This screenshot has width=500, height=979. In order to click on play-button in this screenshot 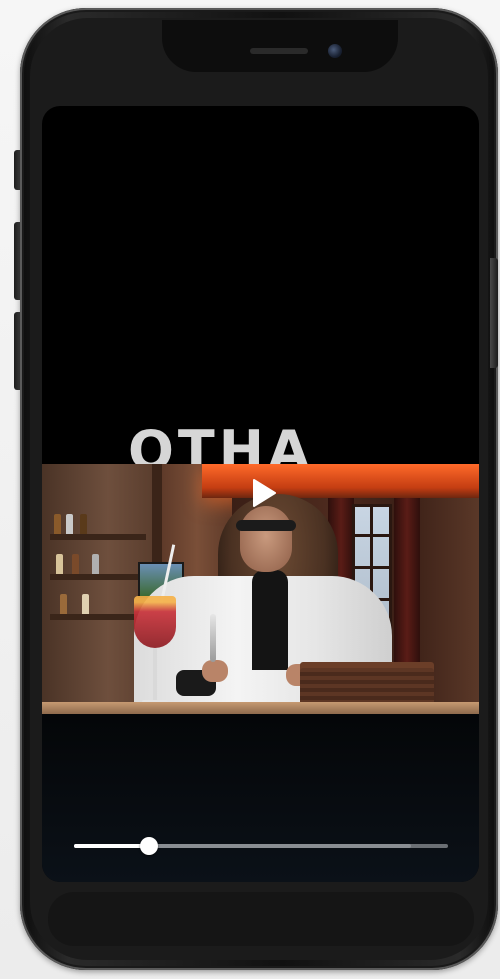, I will do `click(264, 493)`.